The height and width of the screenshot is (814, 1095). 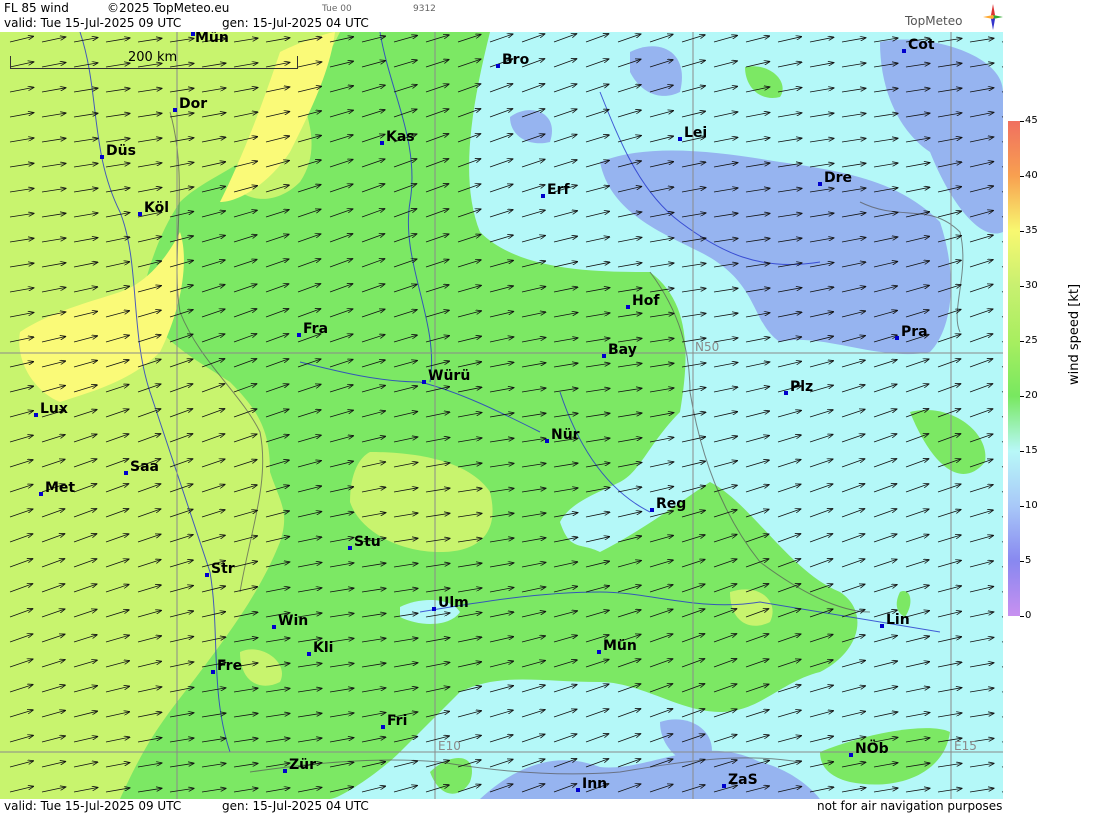 I want to click on compass-star-icon, so click(x=993, y=17).